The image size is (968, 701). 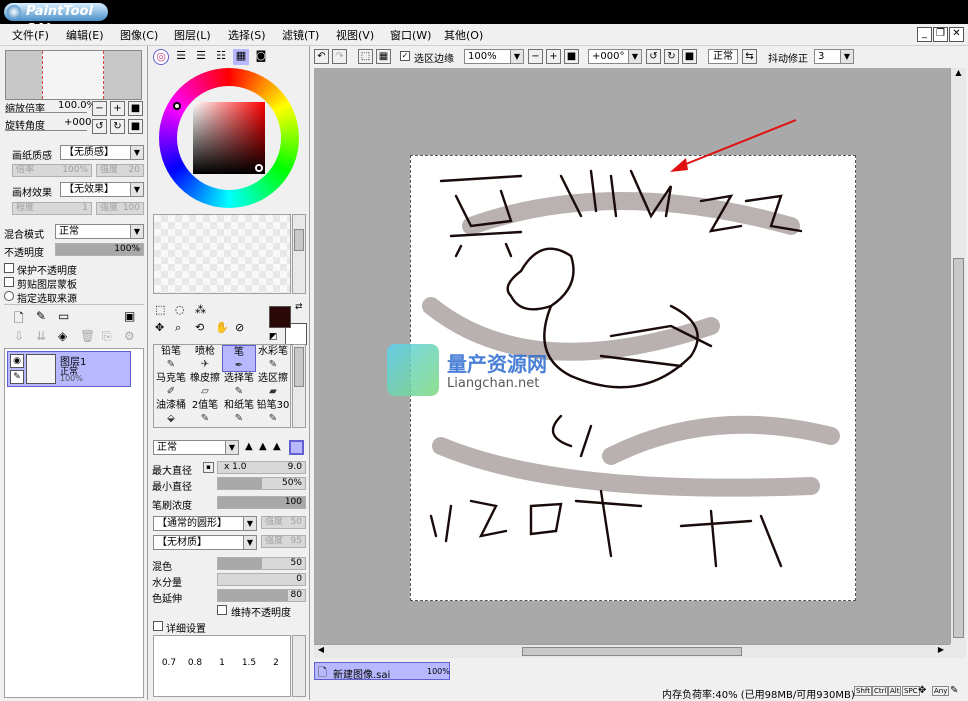 I want to click on blend-mode-select: 正常 ▼, so click(x=99, y=231).